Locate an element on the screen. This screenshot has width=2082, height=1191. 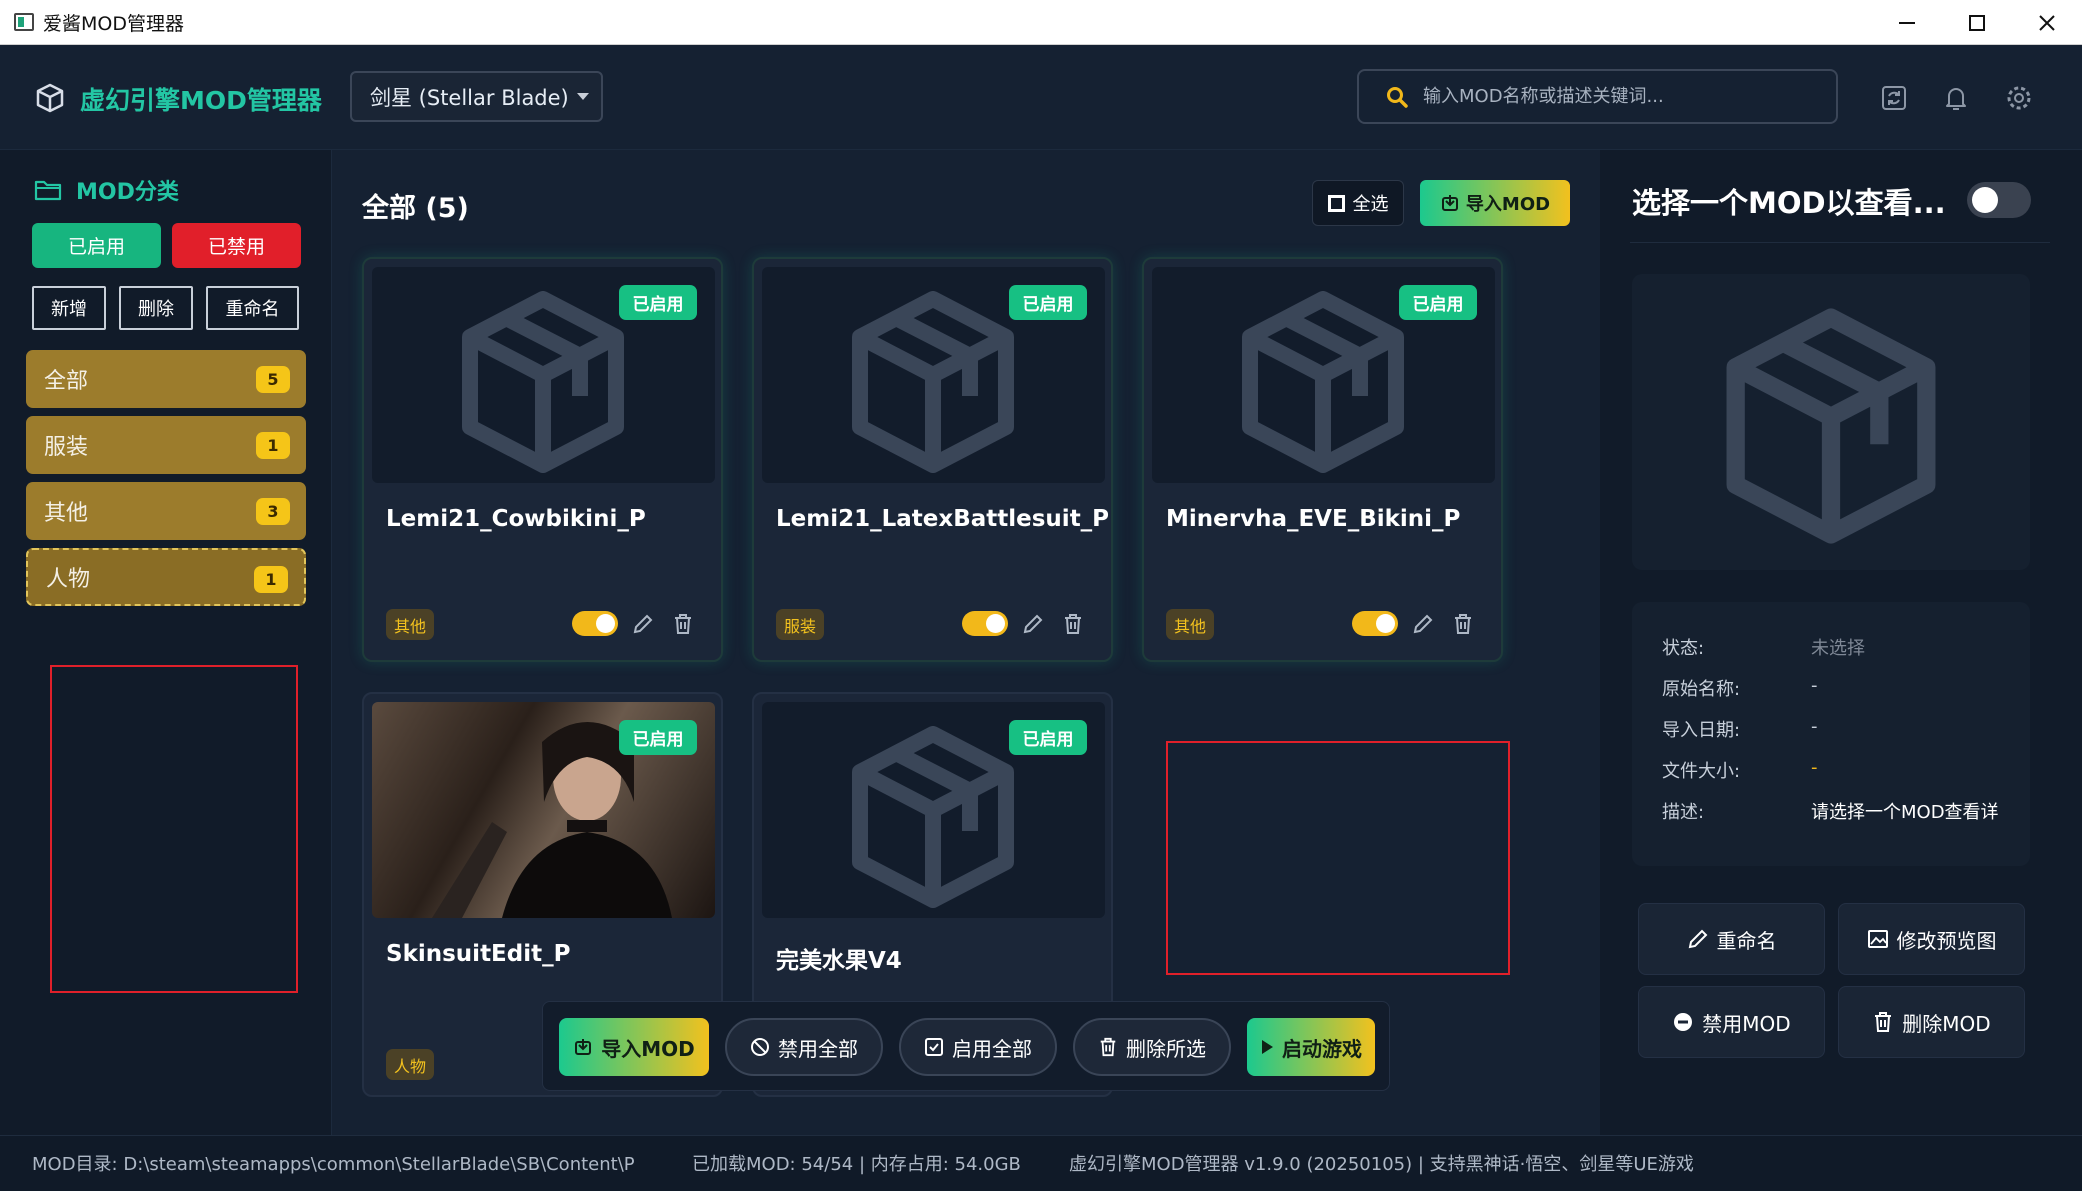
select-all-label: 全选 is located at coordinates (1370, 204).